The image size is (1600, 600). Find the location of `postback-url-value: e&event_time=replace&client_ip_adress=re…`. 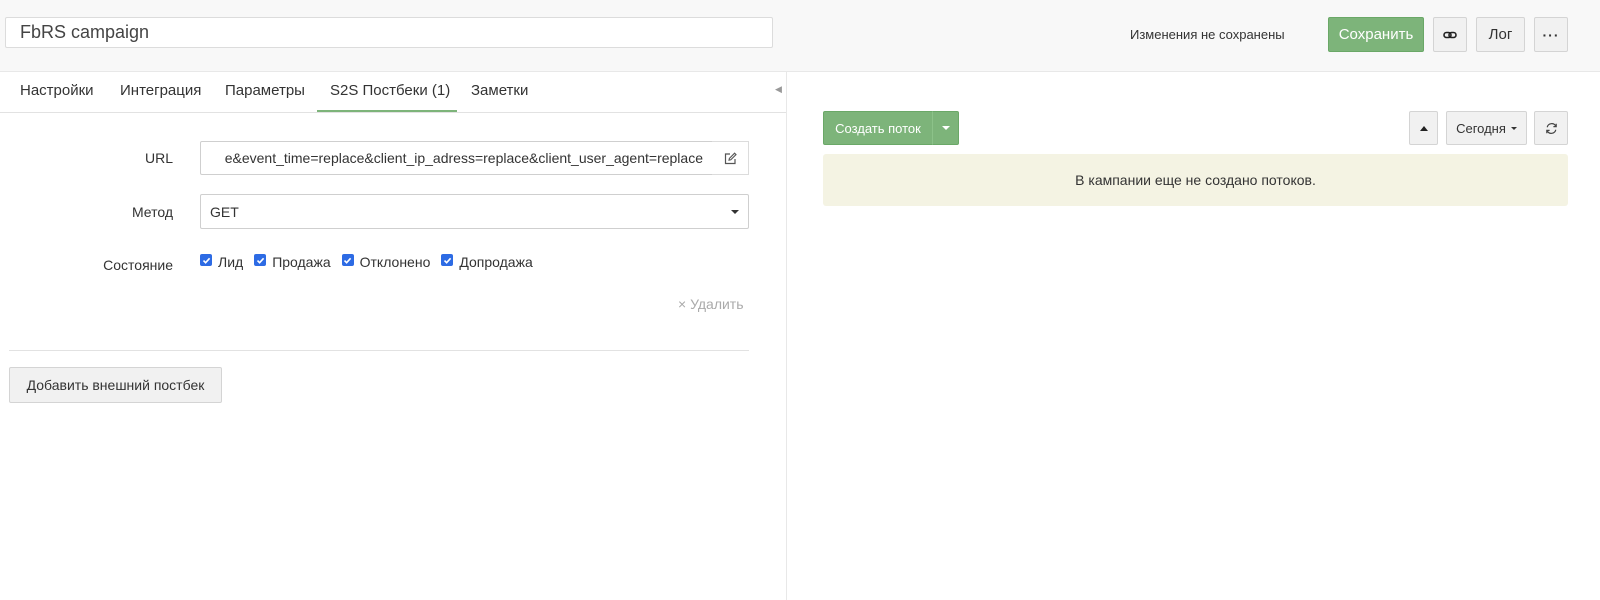

postback-url-value: e&event_time=replace&client_ip_adress=re… is located at coordinates (463, 158).